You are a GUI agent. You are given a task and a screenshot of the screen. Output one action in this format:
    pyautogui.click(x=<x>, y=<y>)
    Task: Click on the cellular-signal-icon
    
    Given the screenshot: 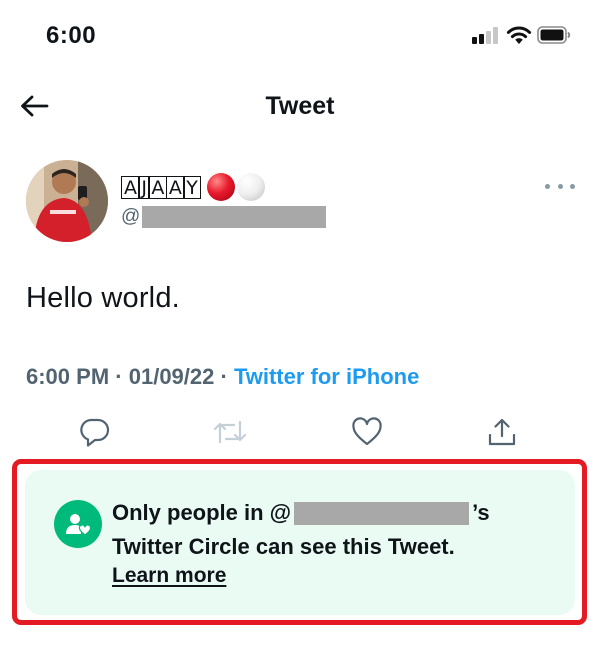 What is the action you would take?
    pyautogui.click(x=486, y=35)
    